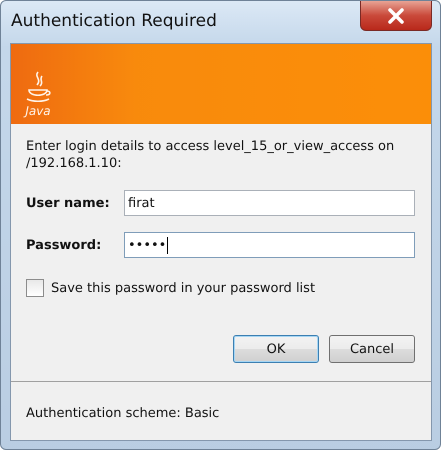 The image size is (441, 450). I want to click on close-icon, so click(396, 16).